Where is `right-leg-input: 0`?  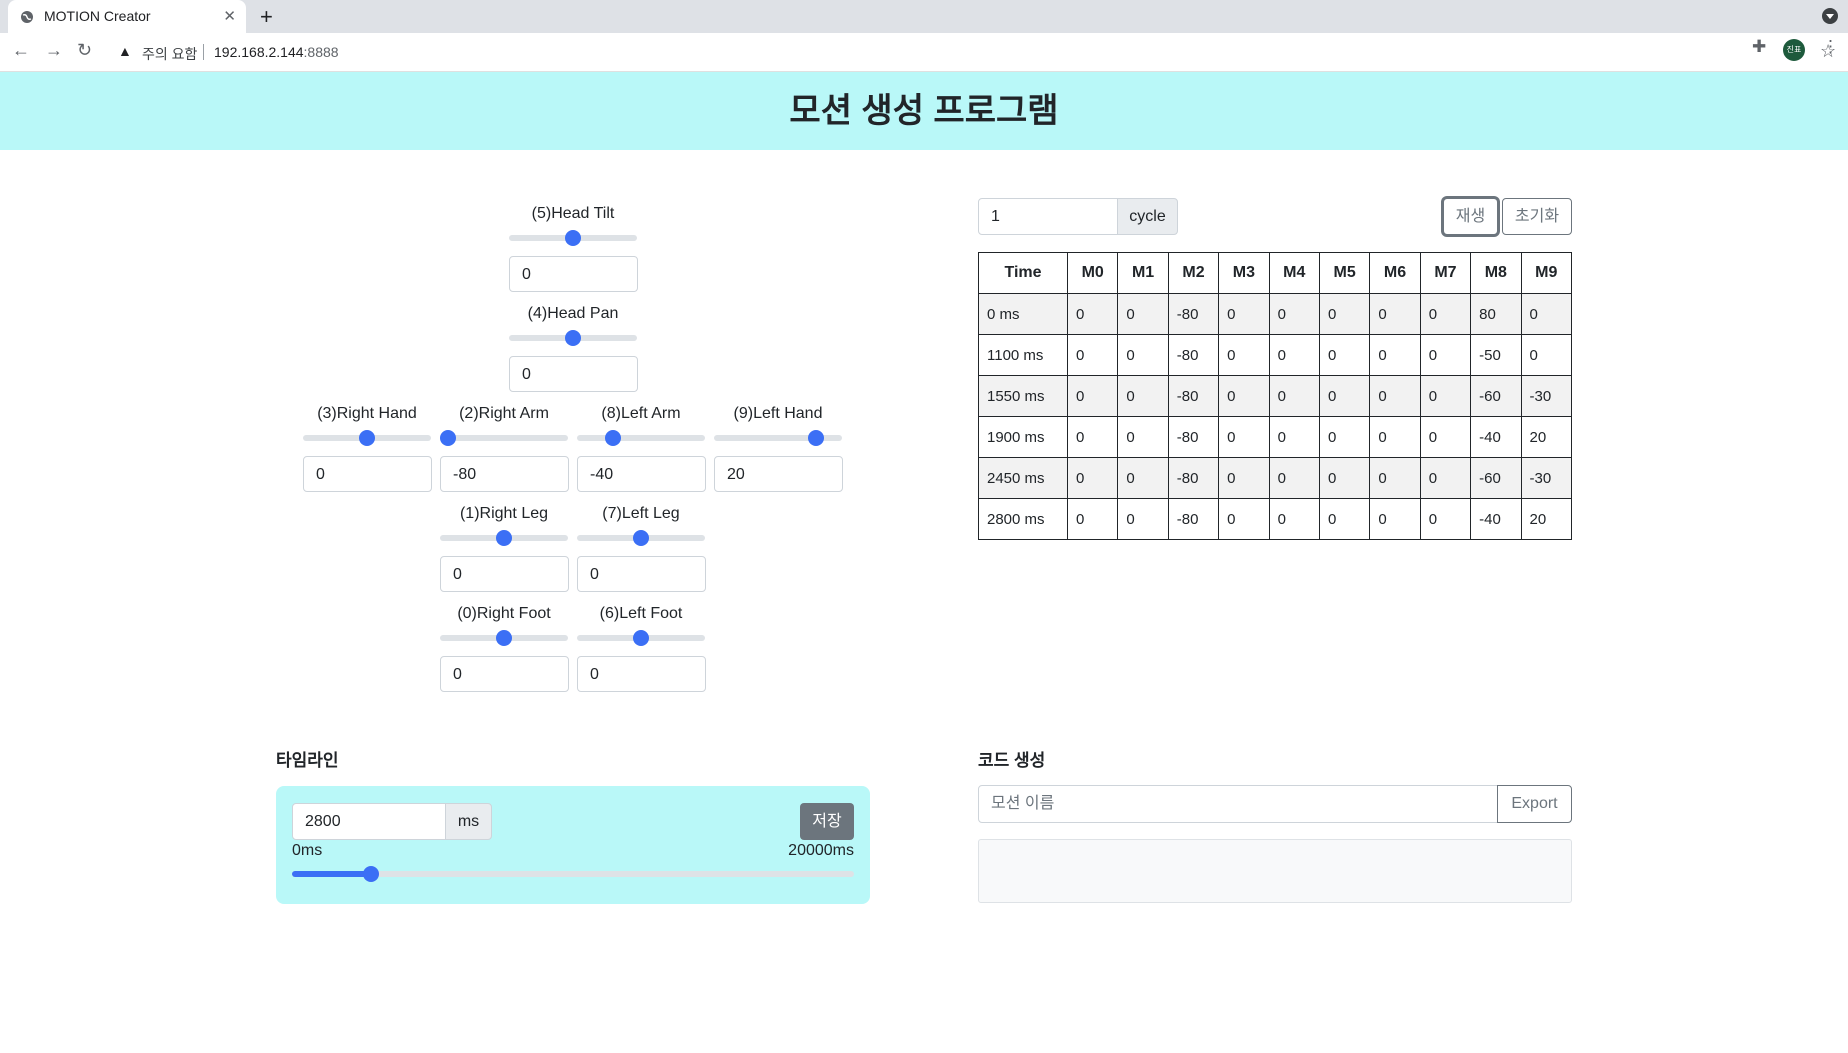
right-leg-input: 0 is located at coordinates (504, 574).